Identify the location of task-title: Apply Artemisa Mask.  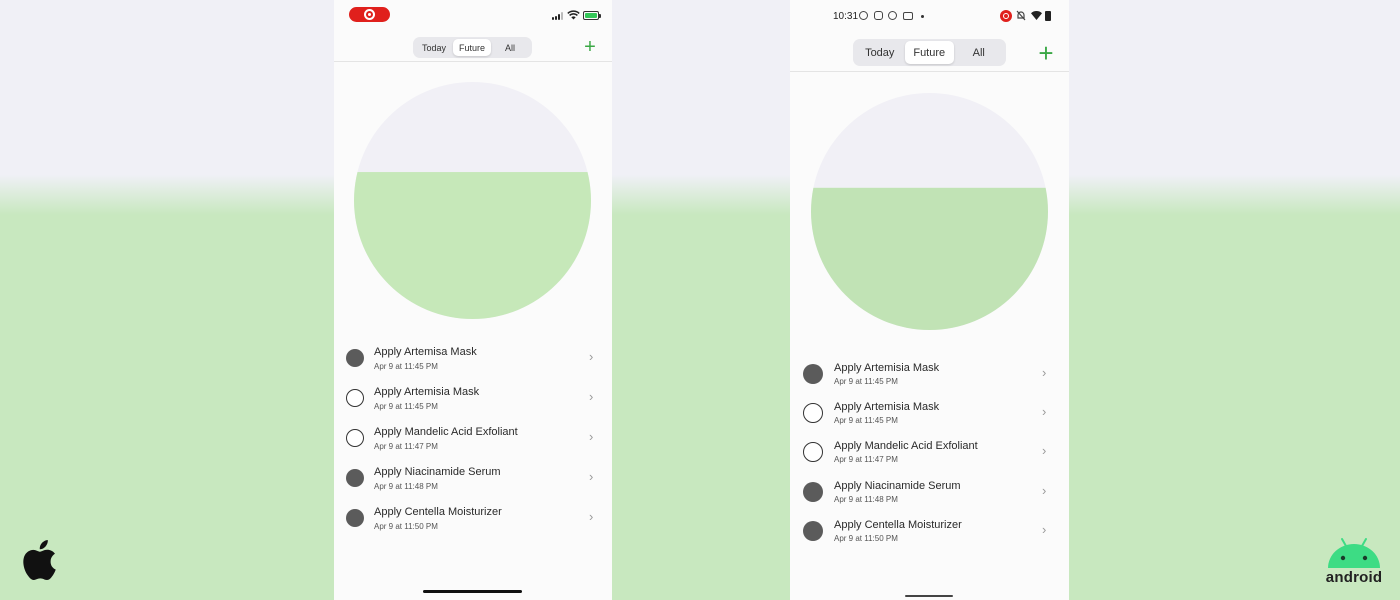
(425, 352).